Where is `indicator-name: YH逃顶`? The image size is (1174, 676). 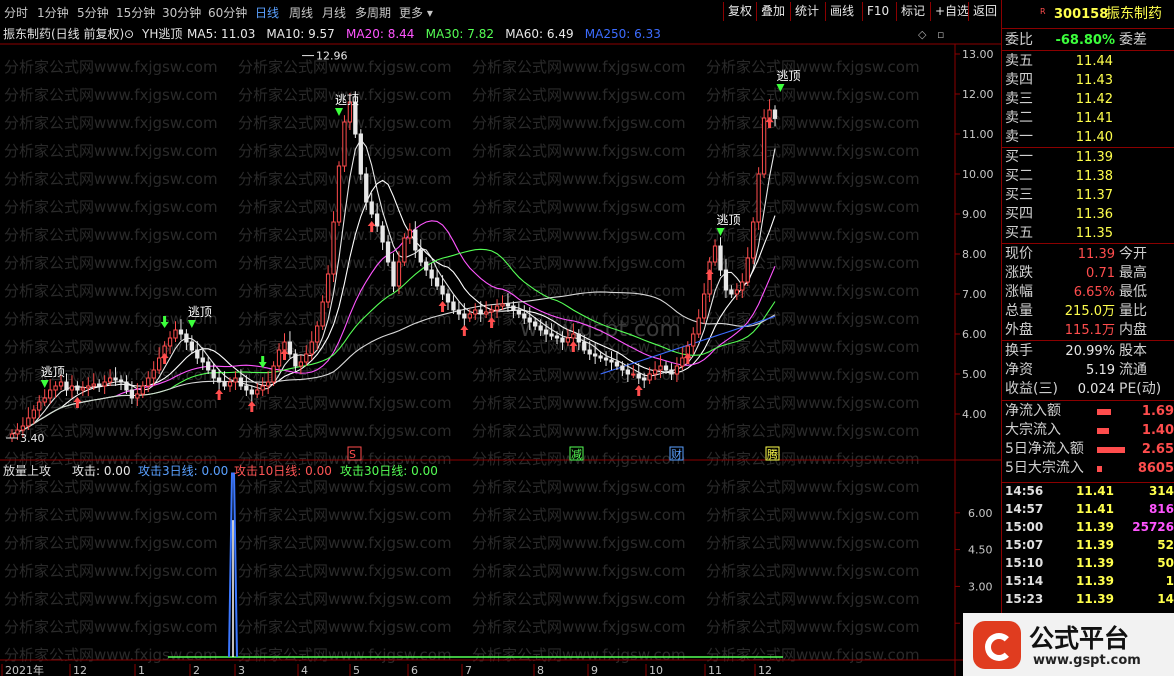 indicator-name: YH逃顶 is located at coordinates (161, 34).